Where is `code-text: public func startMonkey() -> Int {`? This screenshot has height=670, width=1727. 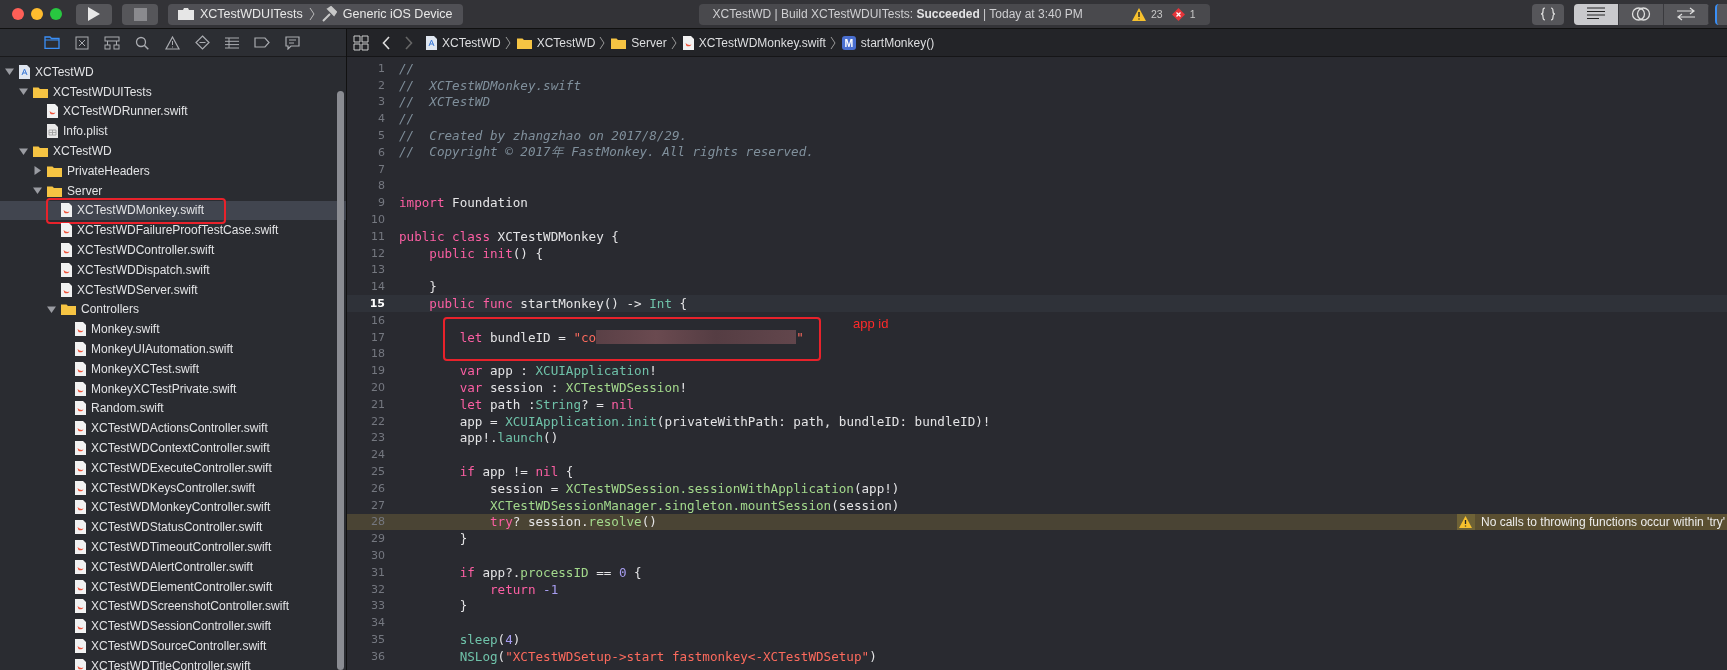
code-text: public func startMonkey() -> Int { is located at coordinates (558, 304).